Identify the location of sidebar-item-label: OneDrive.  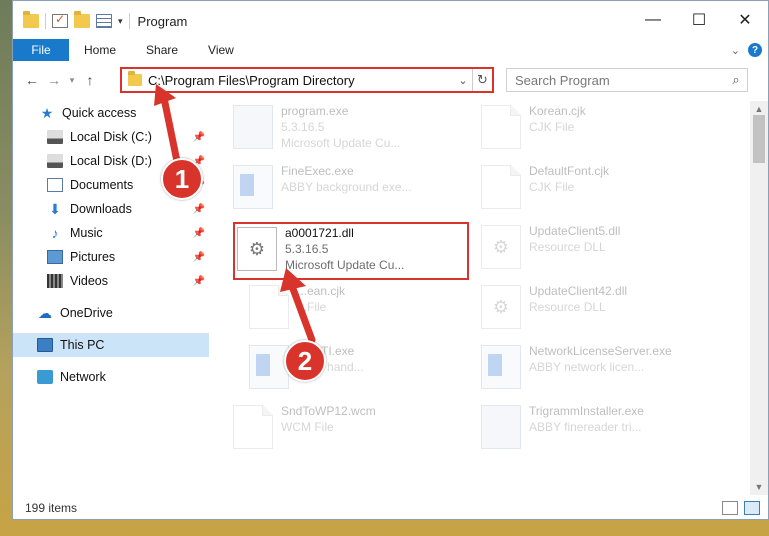
(86, 313).